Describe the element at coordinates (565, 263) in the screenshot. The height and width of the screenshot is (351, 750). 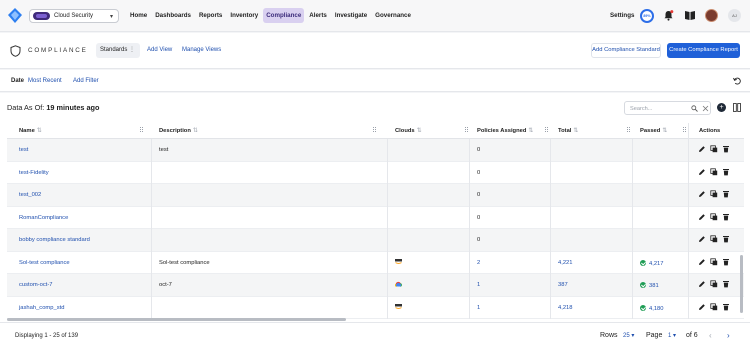
I see `total-value: 4,221` at that location.